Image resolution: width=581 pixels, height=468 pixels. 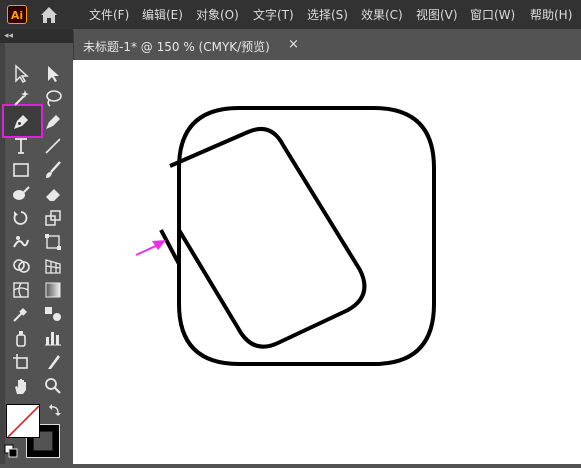 I want to click on column-graph-tool-icon, so click(x=53, y=338).